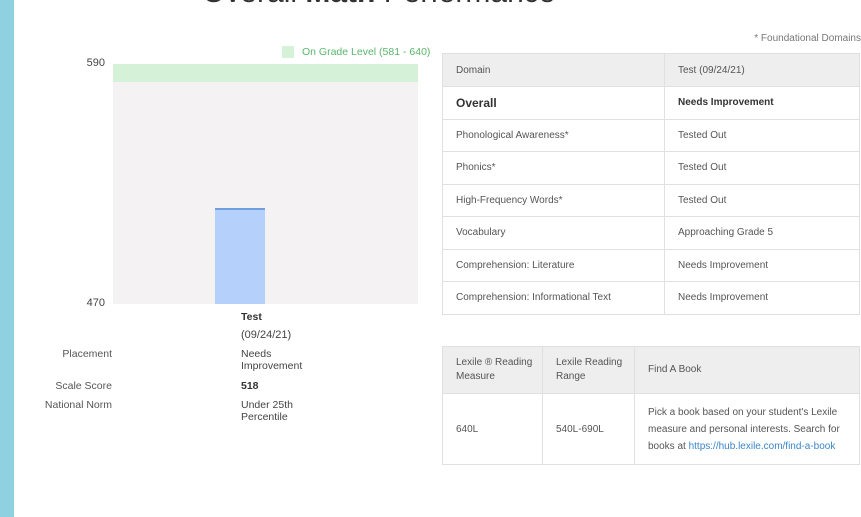  What do you see at coordinates (78, 405) in the screenshot?
I see `summary-label-national-norm: National Norm` at bounding box center [78, 405].